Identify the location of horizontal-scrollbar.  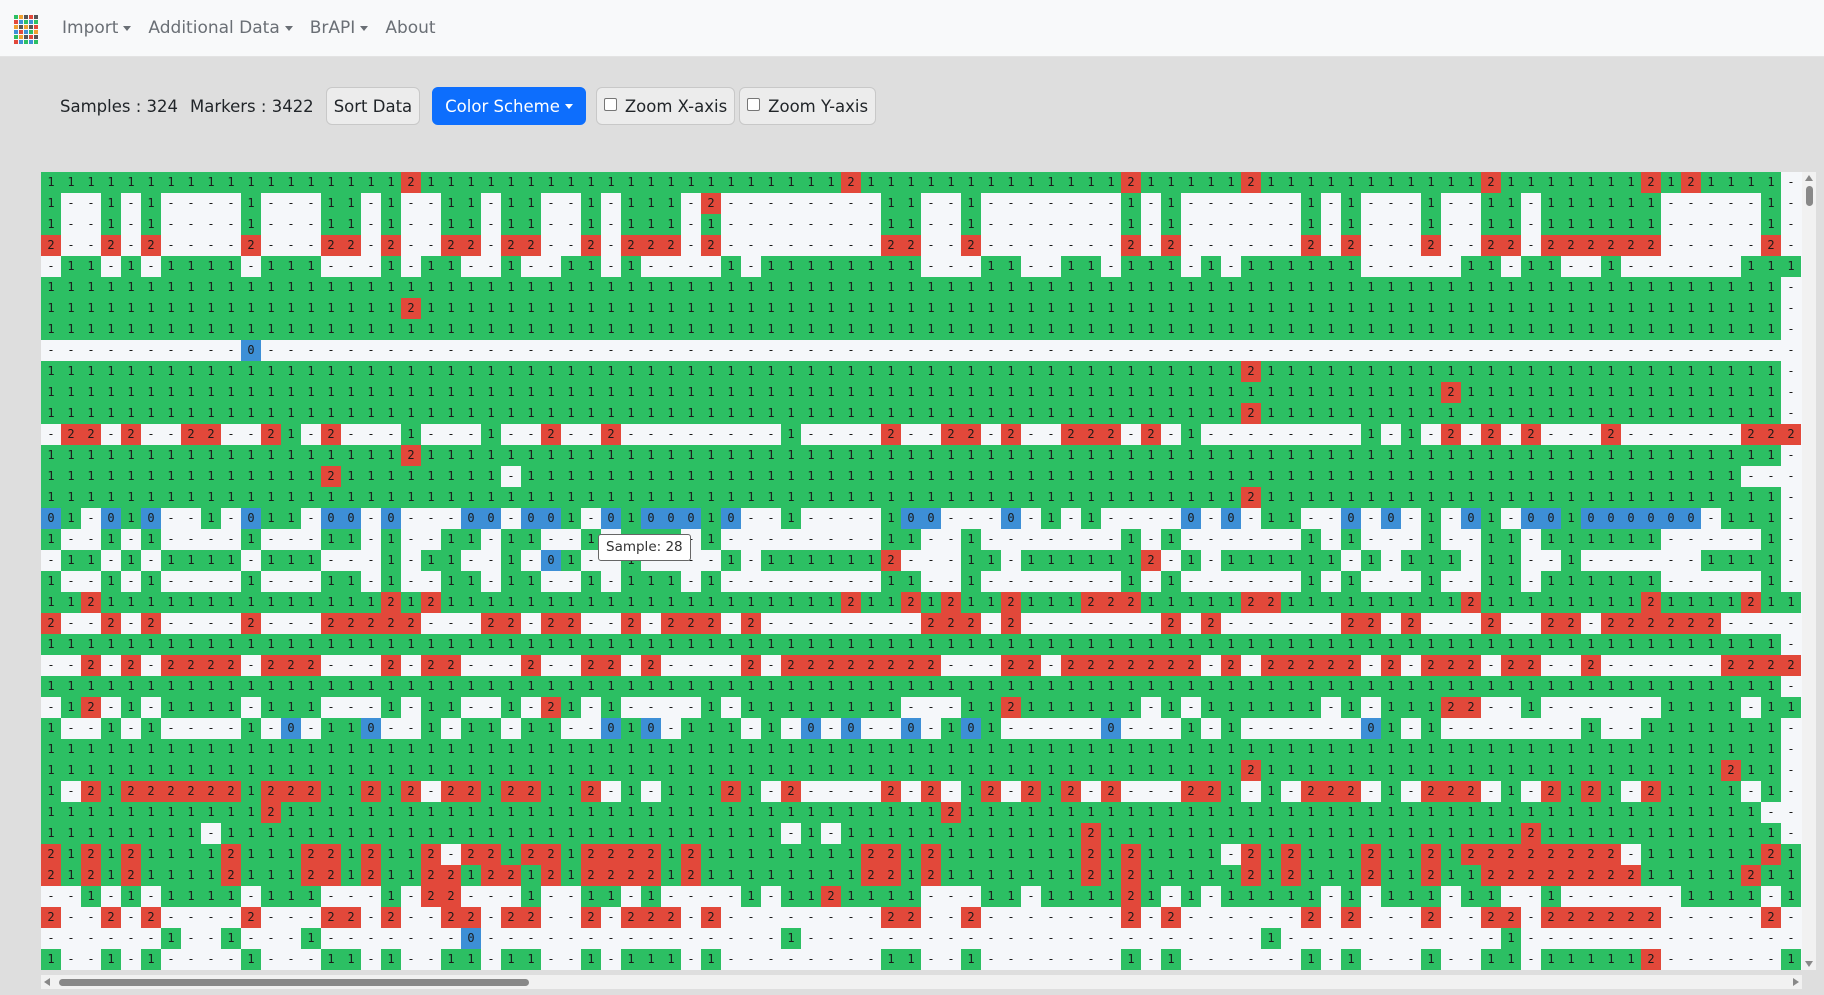
(921, 982).